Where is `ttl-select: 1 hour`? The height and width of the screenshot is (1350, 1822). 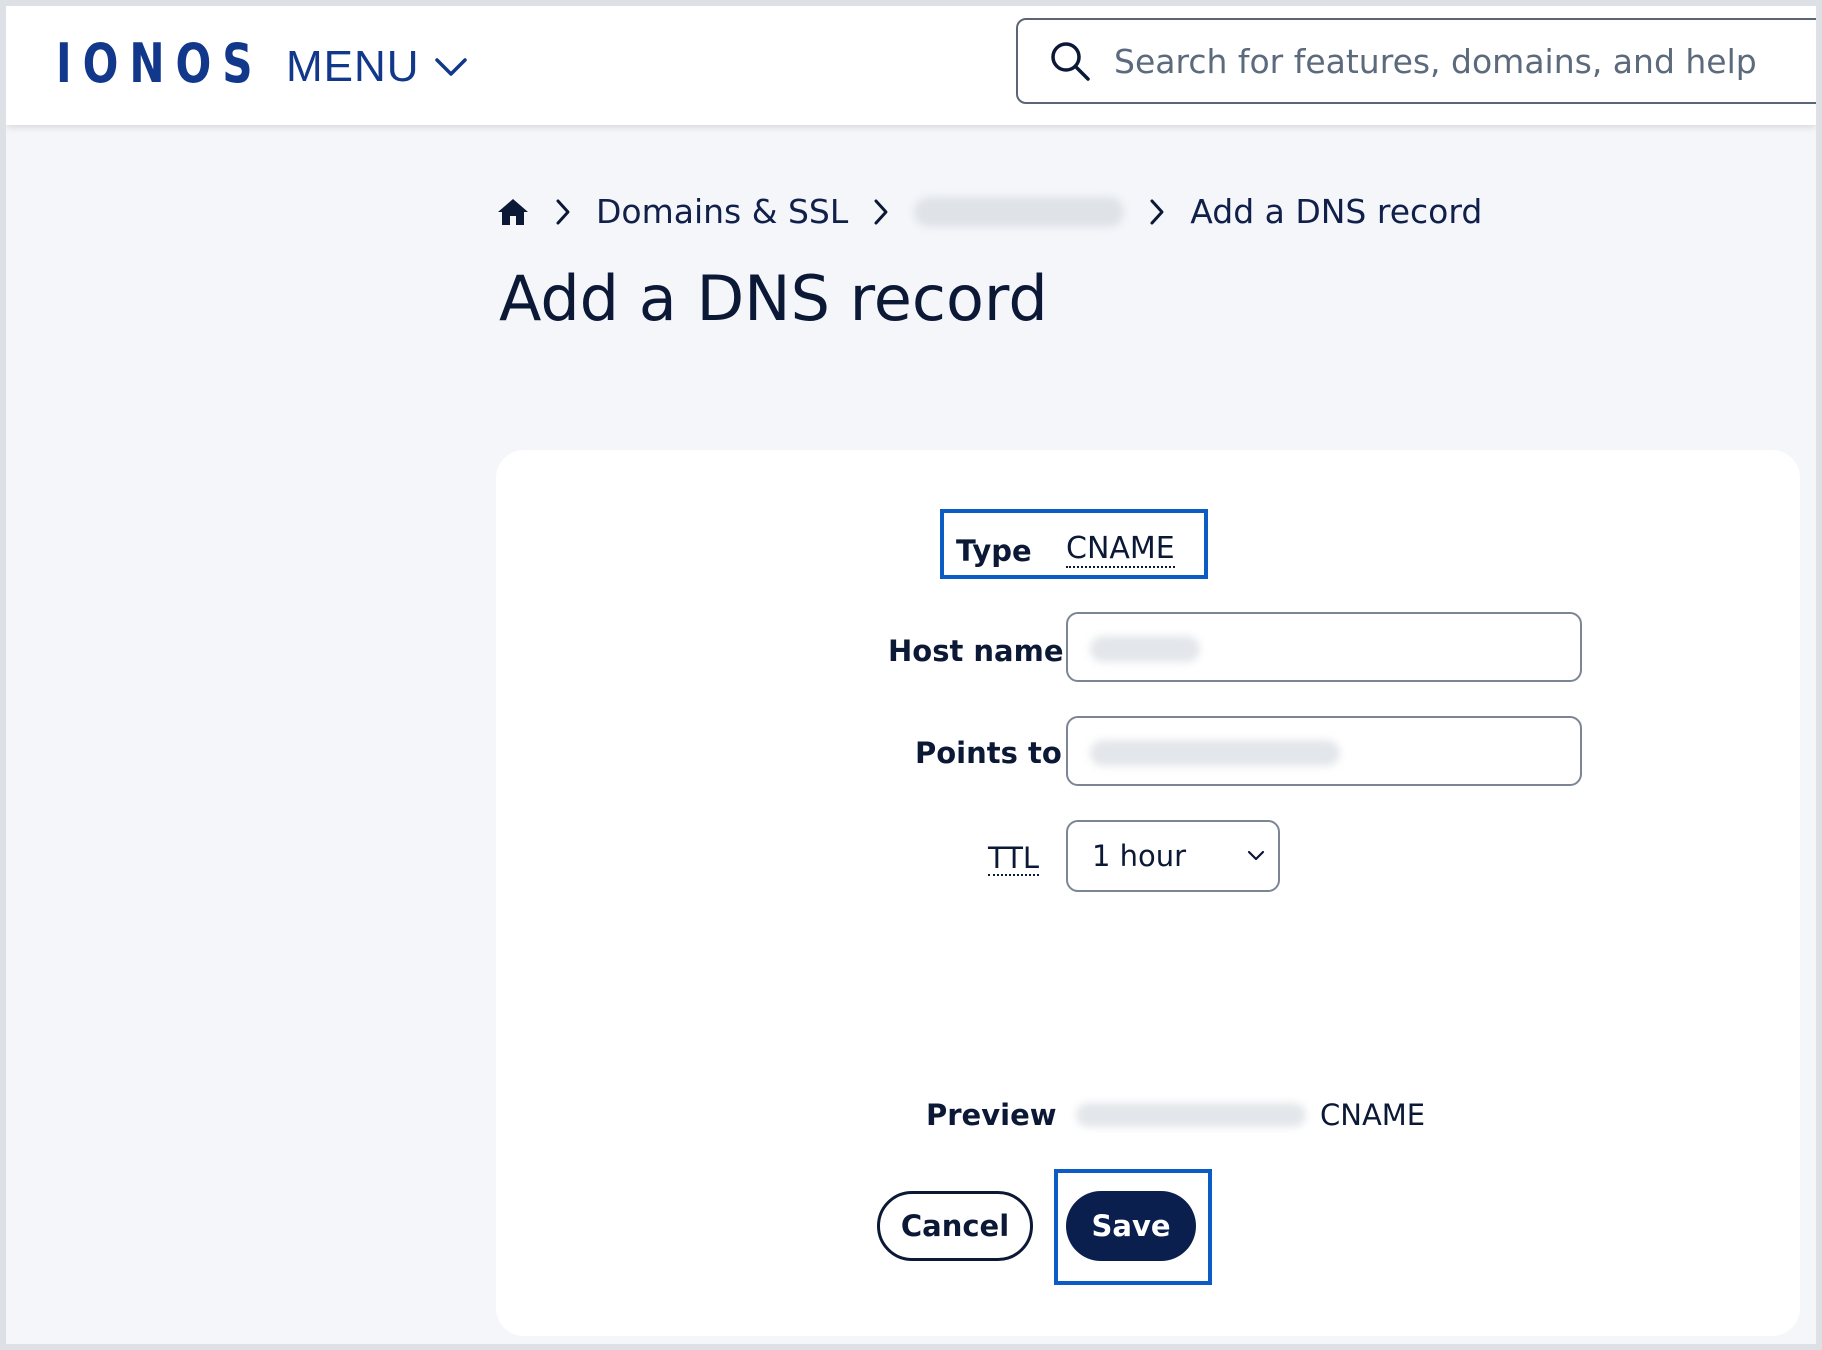
ttl-select: 1 hour is located at coordinates (1173, 856).